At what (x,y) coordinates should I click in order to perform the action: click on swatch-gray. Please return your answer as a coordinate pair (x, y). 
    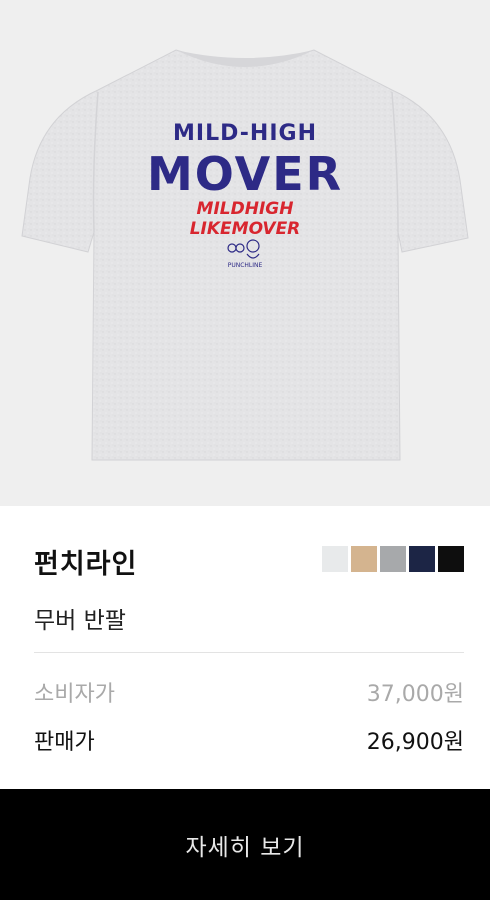
    Looking at the image, I should click on (393, 559).